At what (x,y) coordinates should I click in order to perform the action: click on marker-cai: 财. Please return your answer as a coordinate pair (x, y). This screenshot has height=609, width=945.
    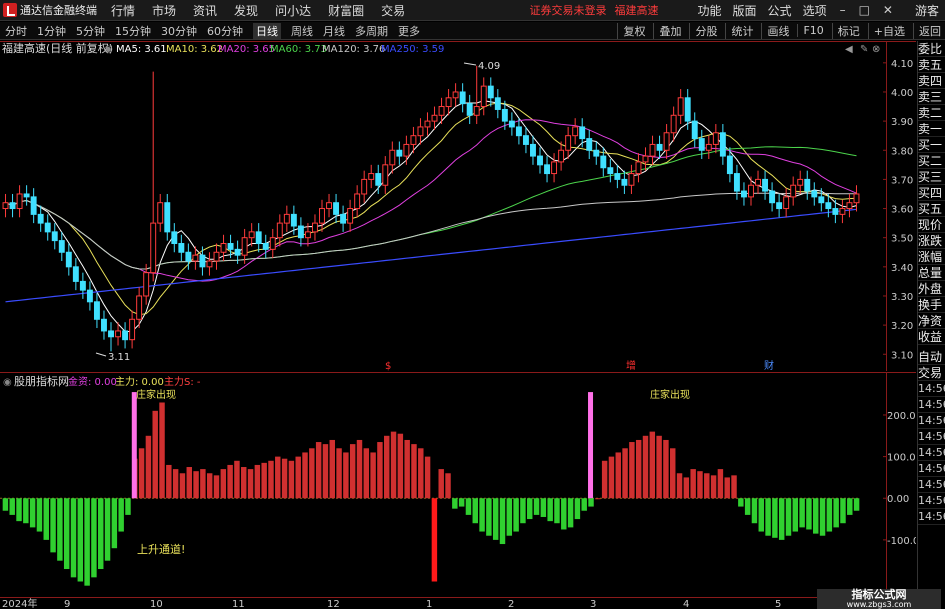
    Looking at the image, I should click on (769, 365).